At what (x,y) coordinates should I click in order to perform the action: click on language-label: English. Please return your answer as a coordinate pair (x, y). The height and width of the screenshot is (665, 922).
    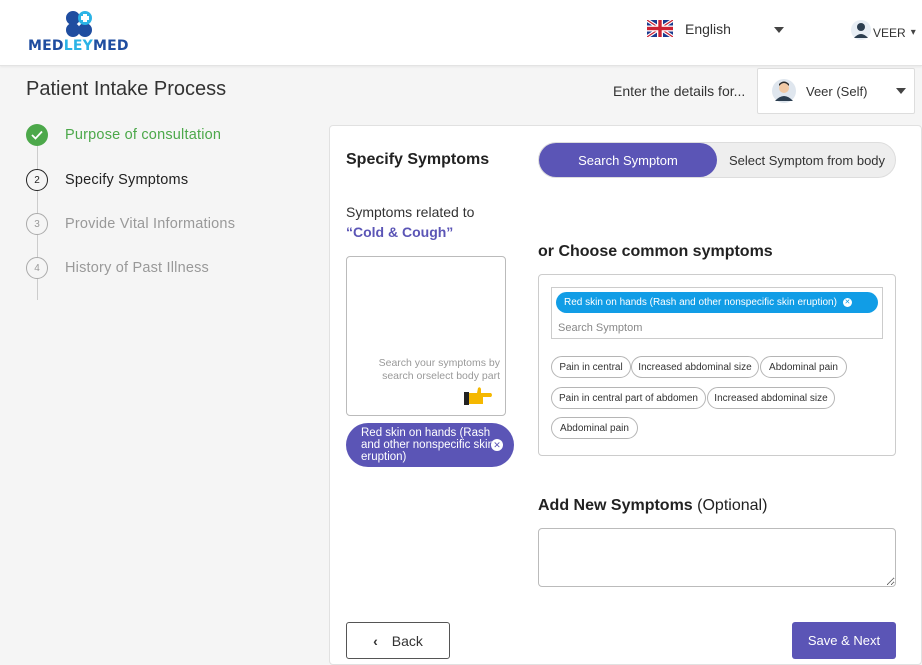
    Looking at the image, I should click on (708, 28).